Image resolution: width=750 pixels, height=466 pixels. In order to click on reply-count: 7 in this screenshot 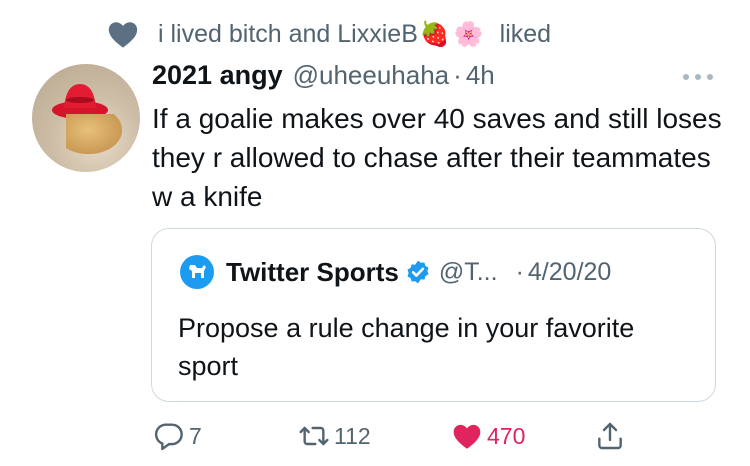, I will do `click(195, 435)`.